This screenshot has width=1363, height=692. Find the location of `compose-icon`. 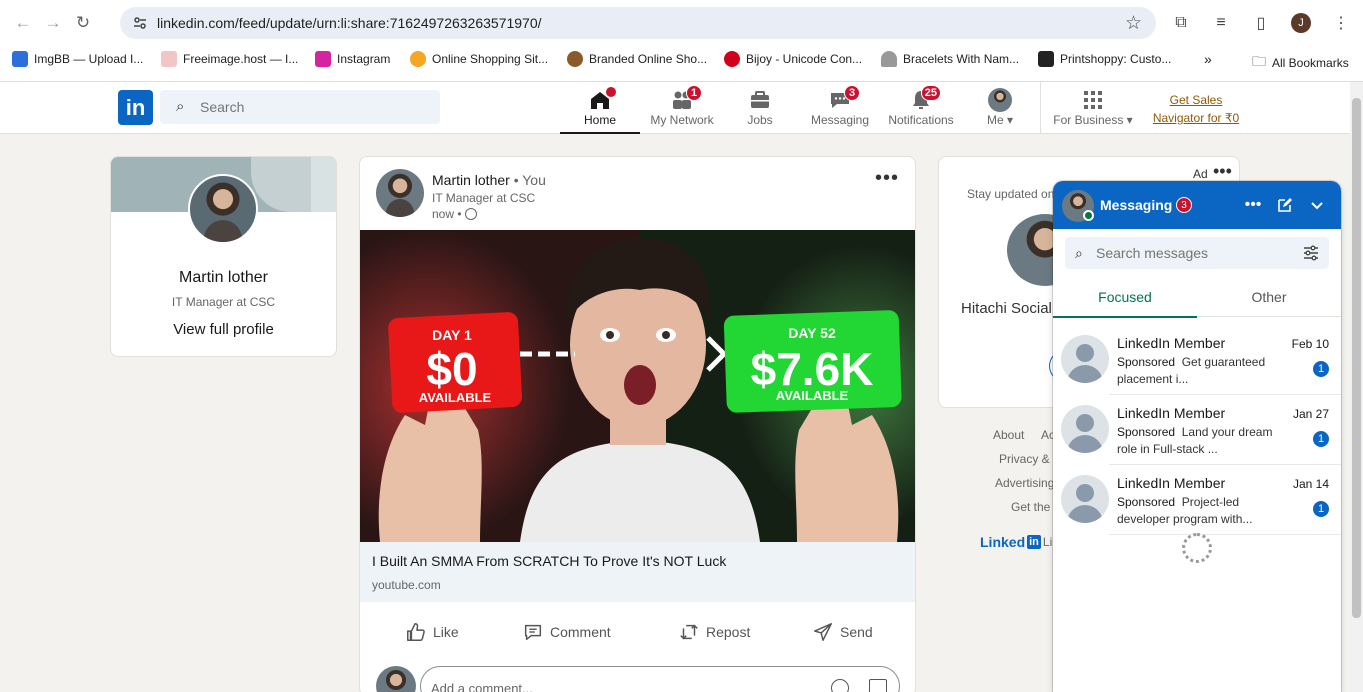

compose-icon is located at coordinates (1285, 205).